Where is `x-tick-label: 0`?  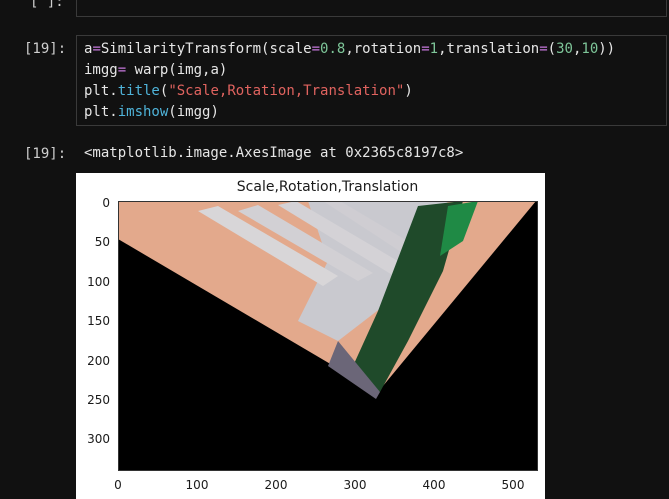
x-tick-label: 0 is located at coordinates (118, 485).